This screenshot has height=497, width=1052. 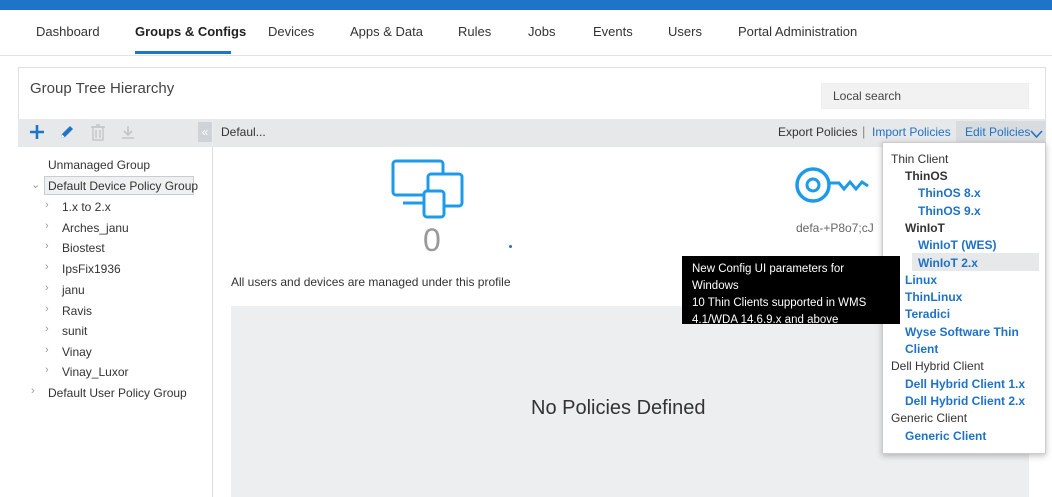 What do you see at coordinates (613, 31) in the screenshot?
I see `nav-events: Events` at bounding box center [613, 31].